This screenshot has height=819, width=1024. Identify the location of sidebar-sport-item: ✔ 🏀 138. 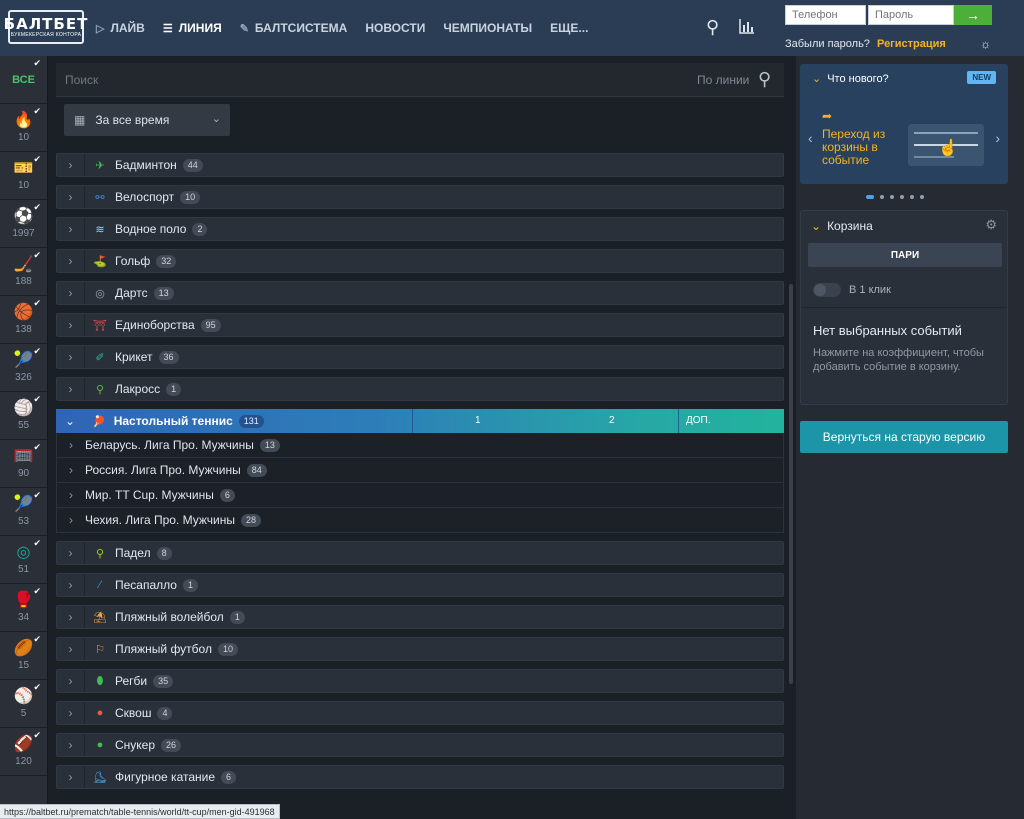
(23, 320).